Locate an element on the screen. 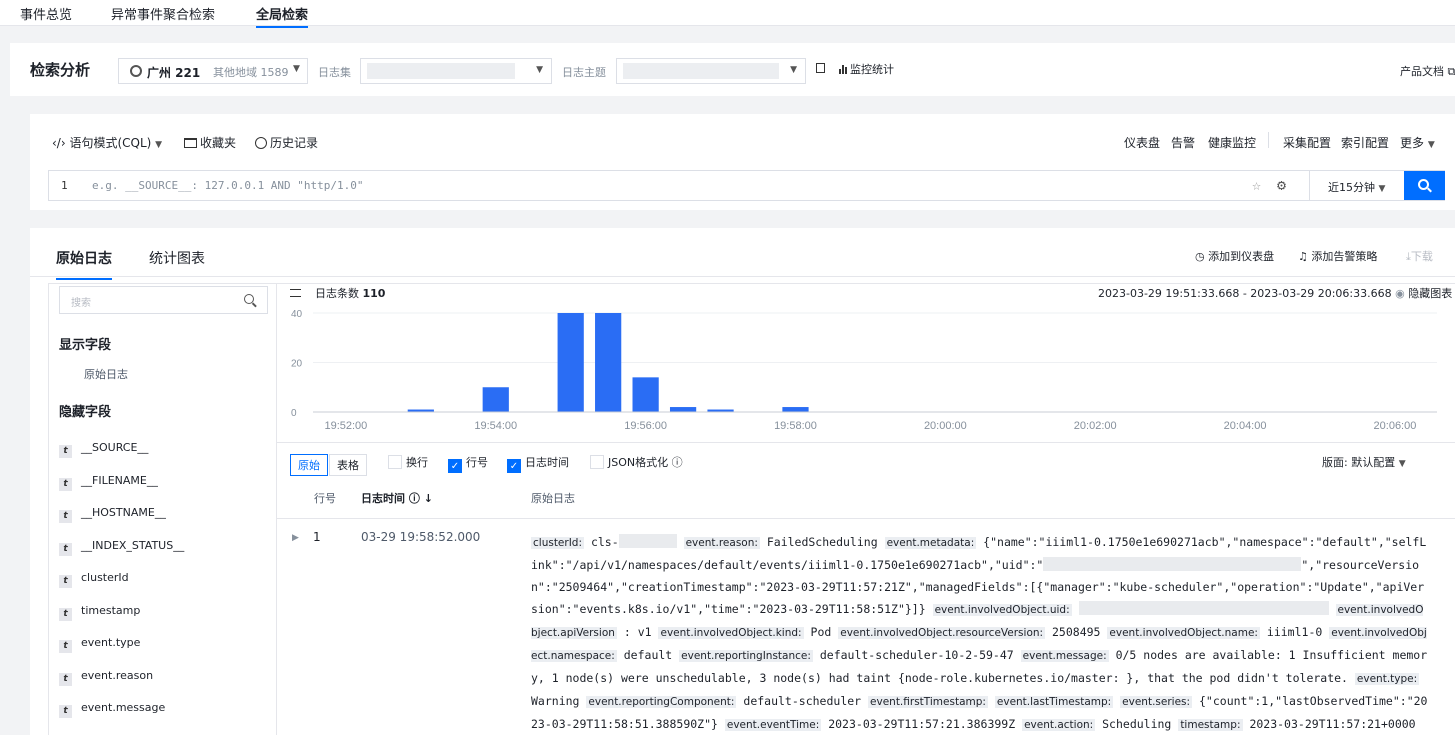  tab-abnormal-event-search: 异常事件聚合检索 is located at coordinates (163, 13).